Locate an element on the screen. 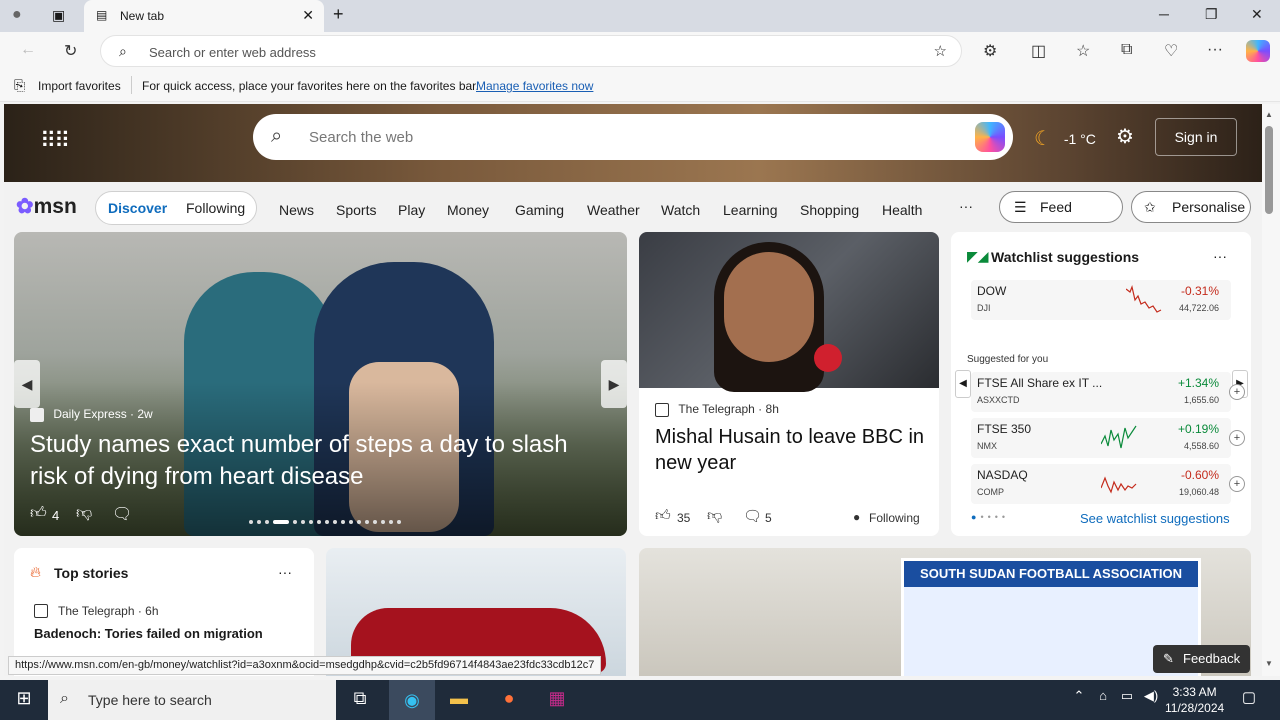 This screenshot has width=1280, height=720. file-explorer-icon: ▬ is located at coordinates (459, 700).